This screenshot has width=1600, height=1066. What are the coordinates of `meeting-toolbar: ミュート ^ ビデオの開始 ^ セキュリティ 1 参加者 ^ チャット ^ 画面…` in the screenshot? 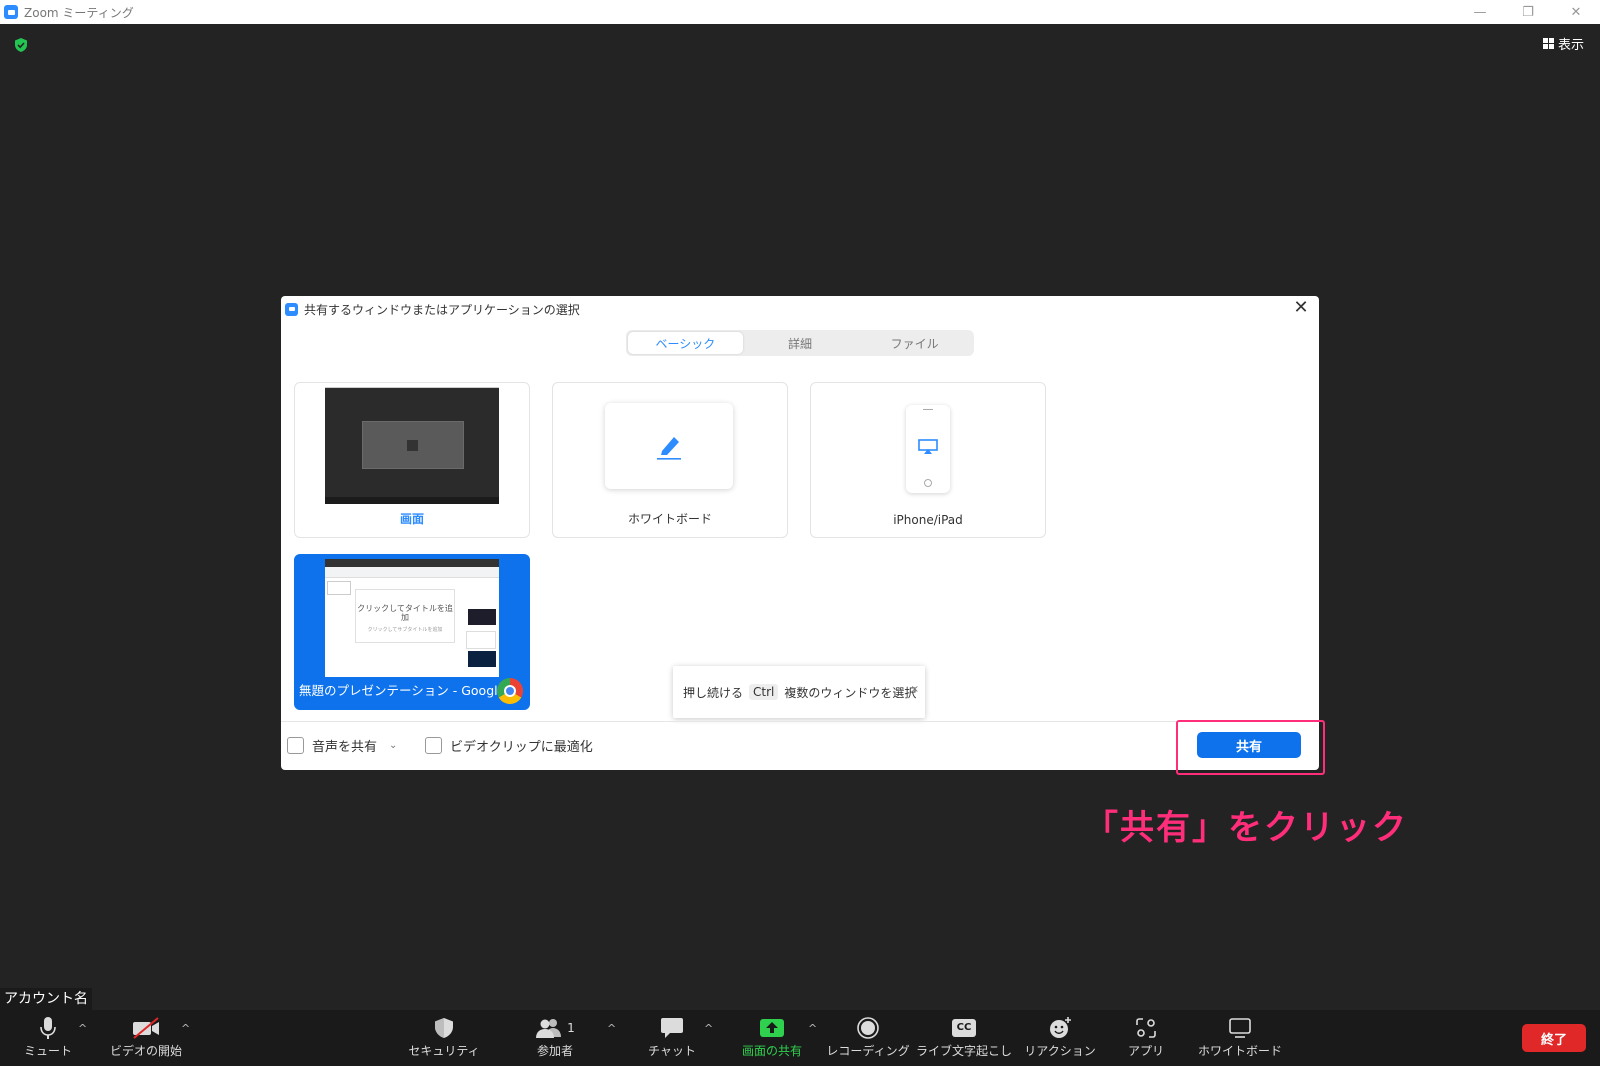 It's located at (800, 1038).